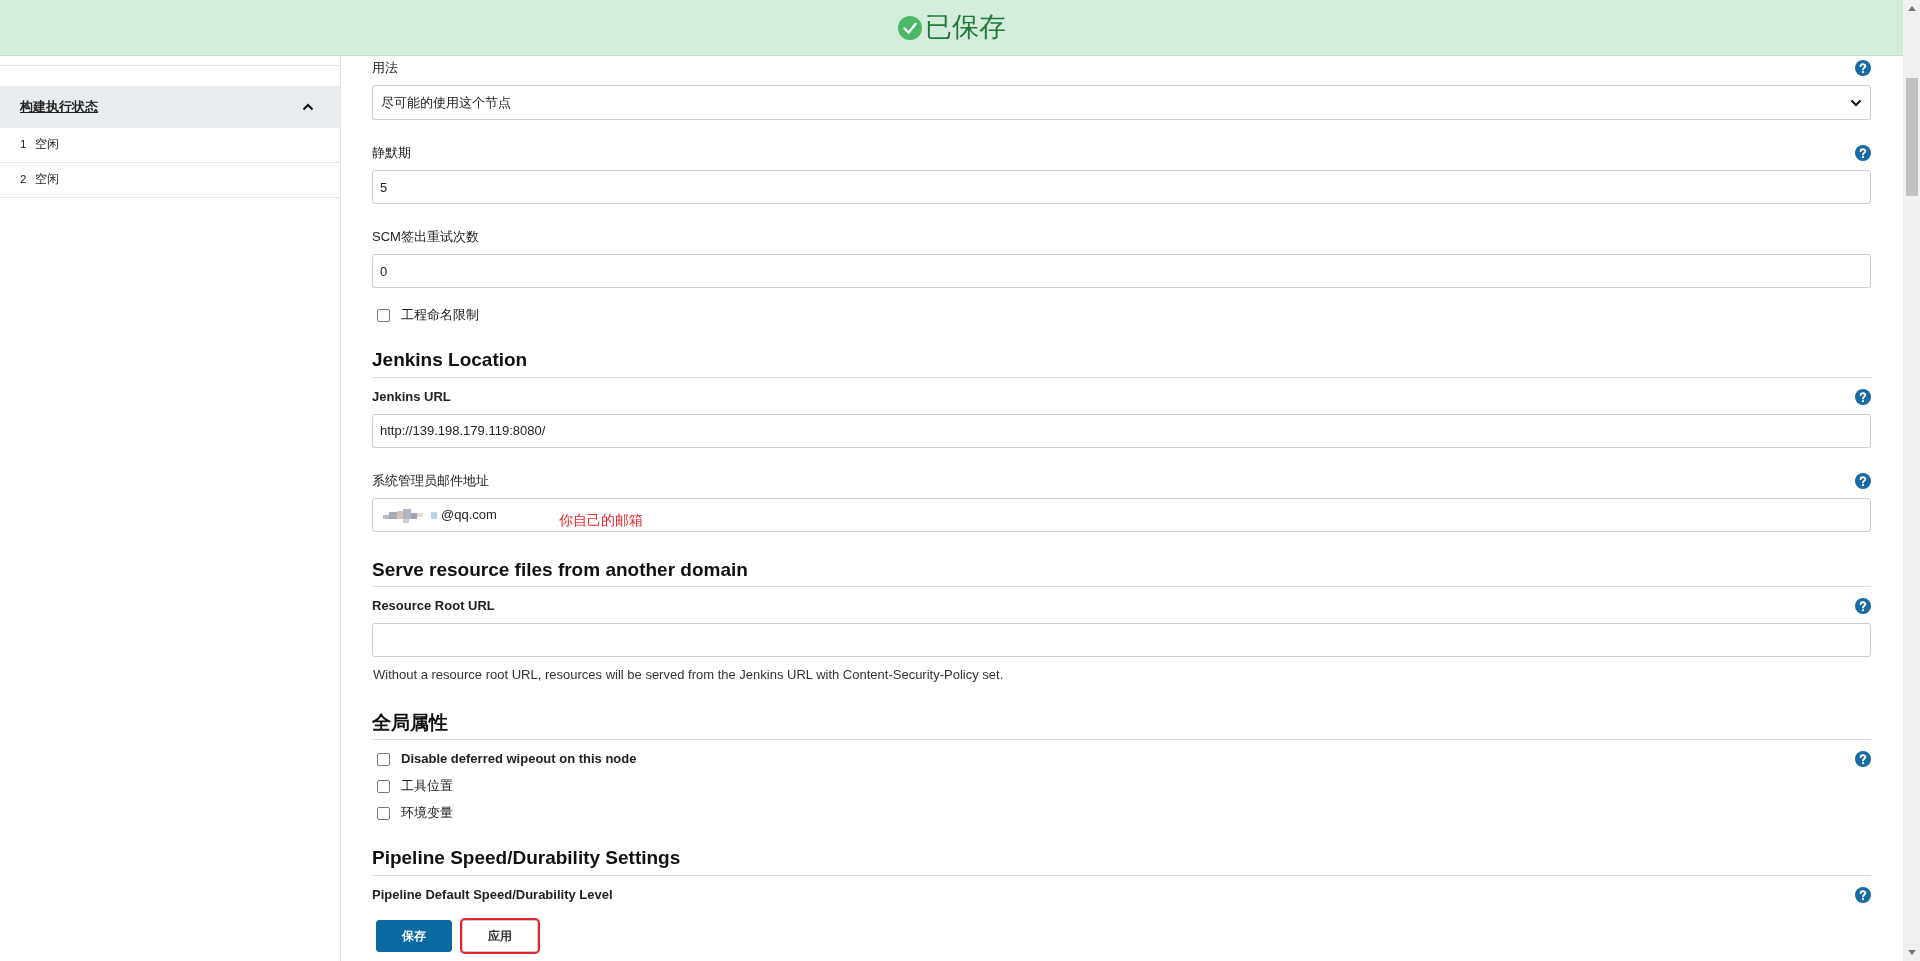 The image size is (1920, 961). Describe the element at coordinates (1911, 8) in the screenshot. I see `scroll-up-arrow-icon` at that location.